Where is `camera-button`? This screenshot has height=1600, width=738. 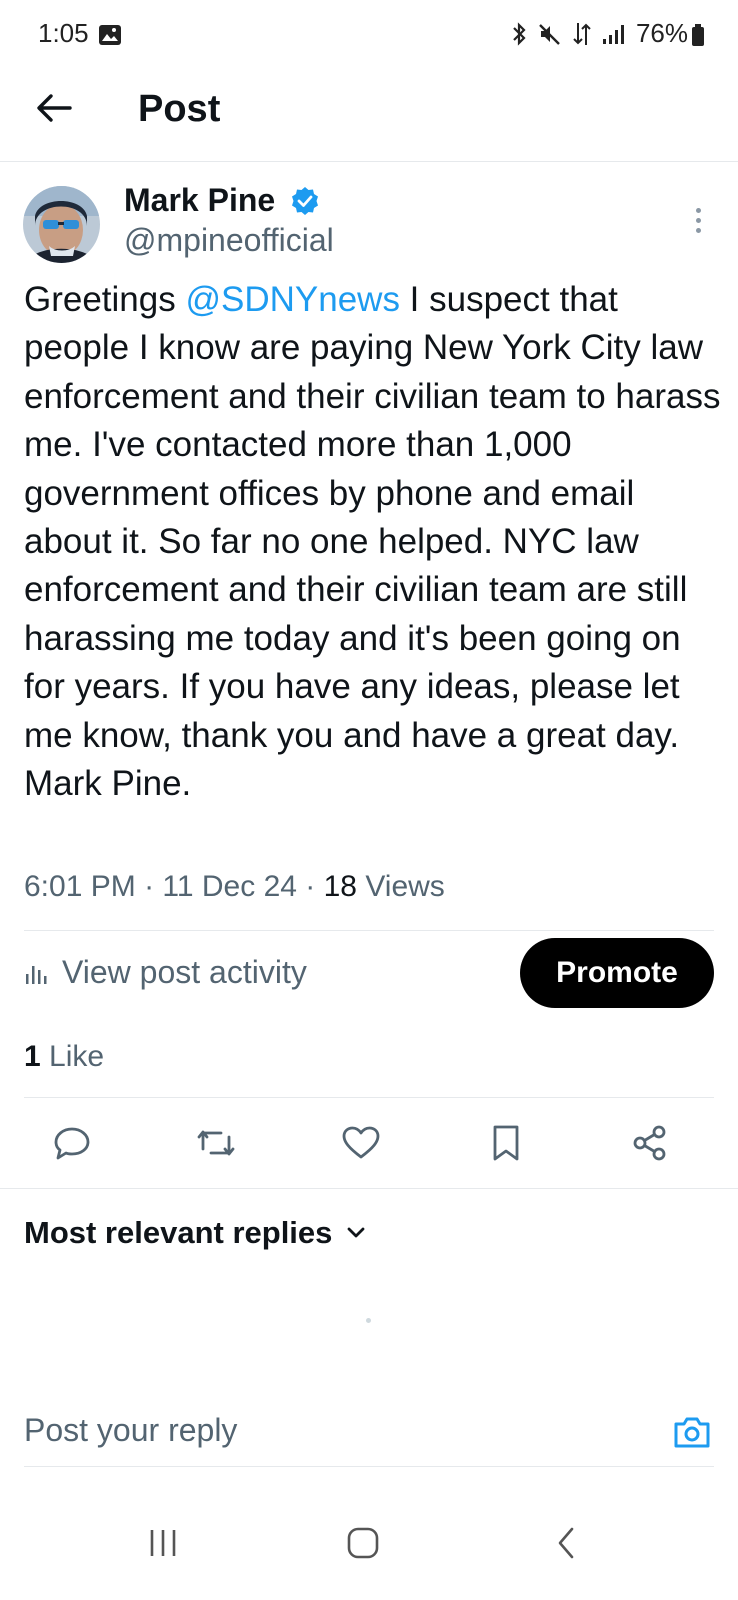
camera-button is located at coordinates (692, 1432).